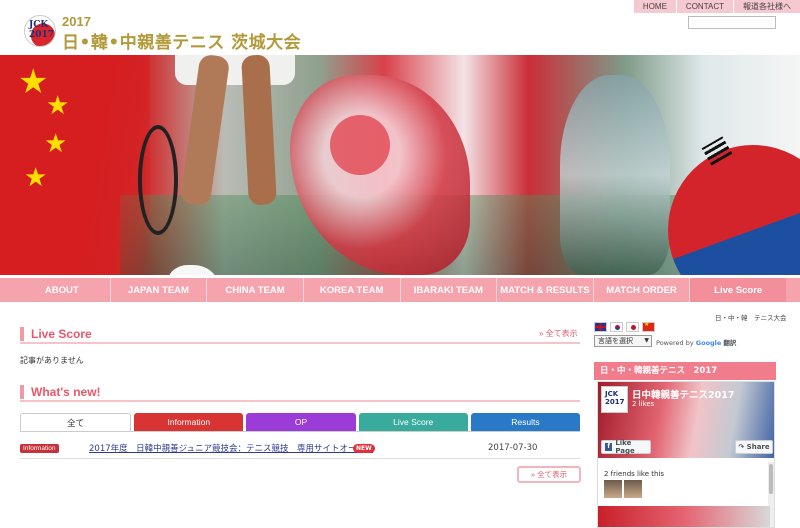 The height and width of the screenshot is (528, 800). Describe the element at coordinates (525, 422) in the screenshot. I see `tab-results: Results` at that location.